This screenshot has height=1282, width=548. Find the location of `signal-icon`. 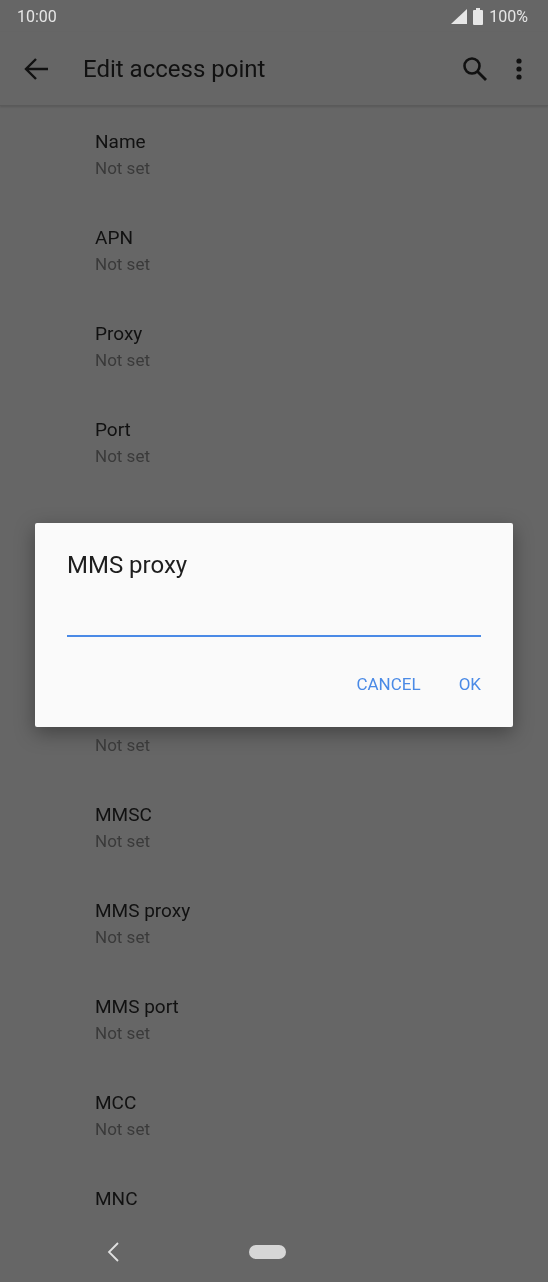

signal-icon is located at coordinates (459, 16).